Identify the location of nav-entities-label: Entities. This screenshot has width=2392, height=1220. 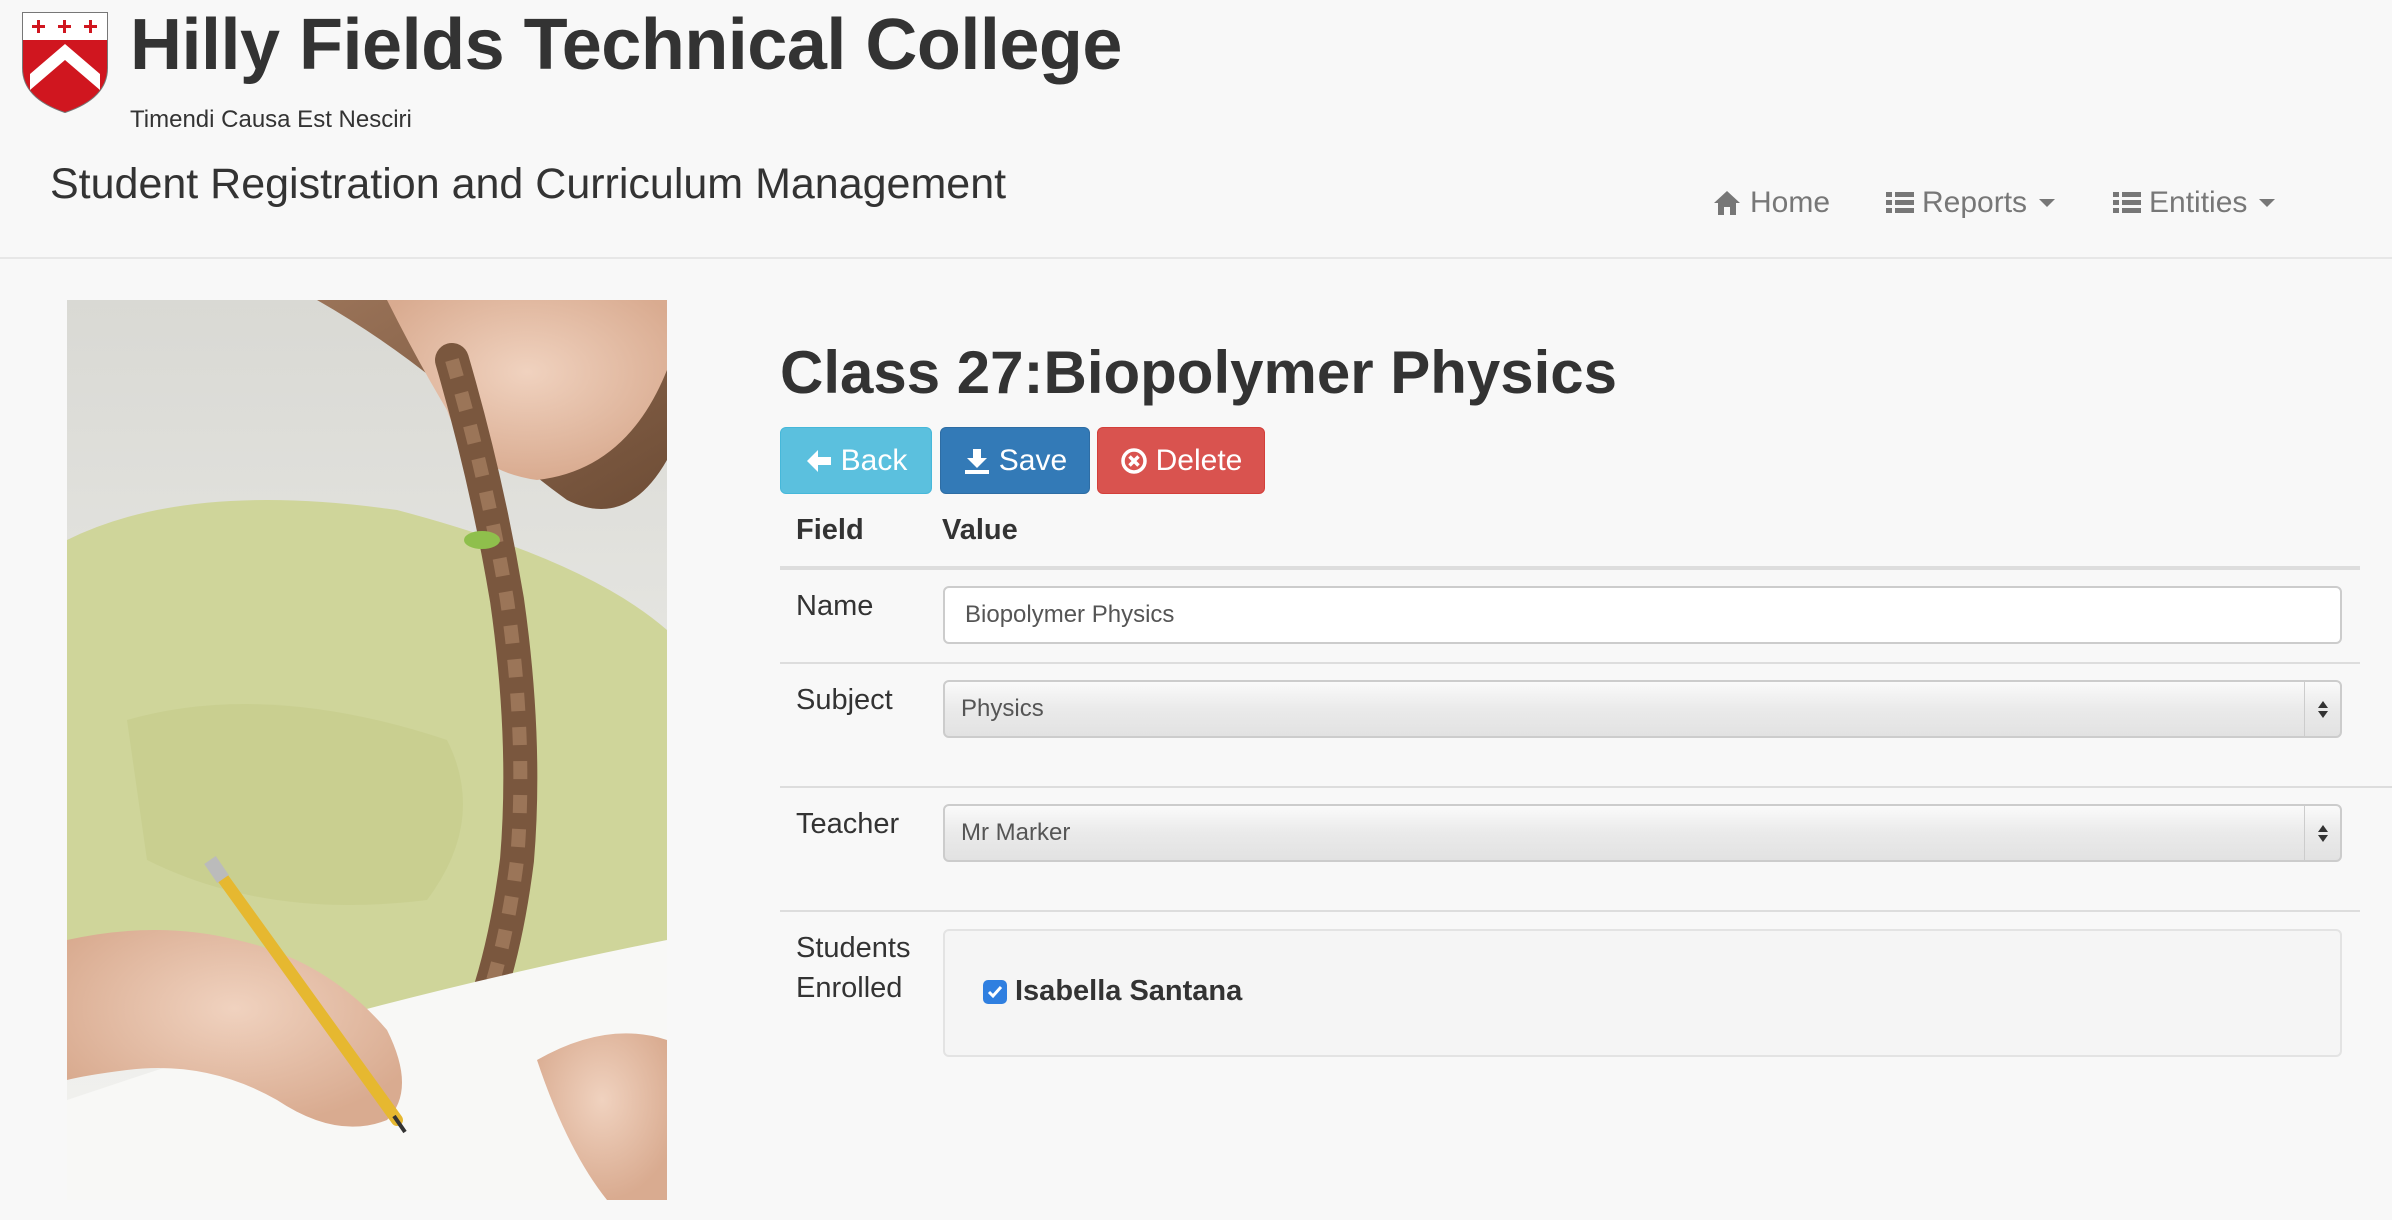
(2198, 202).